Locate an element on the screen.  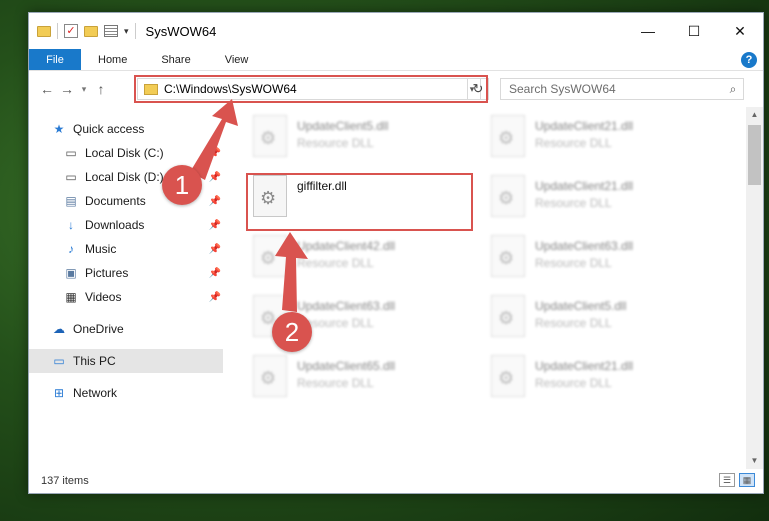
address-bar: C:\Windows\SysWOW64 ▾ is located at coordinates (309, 89).